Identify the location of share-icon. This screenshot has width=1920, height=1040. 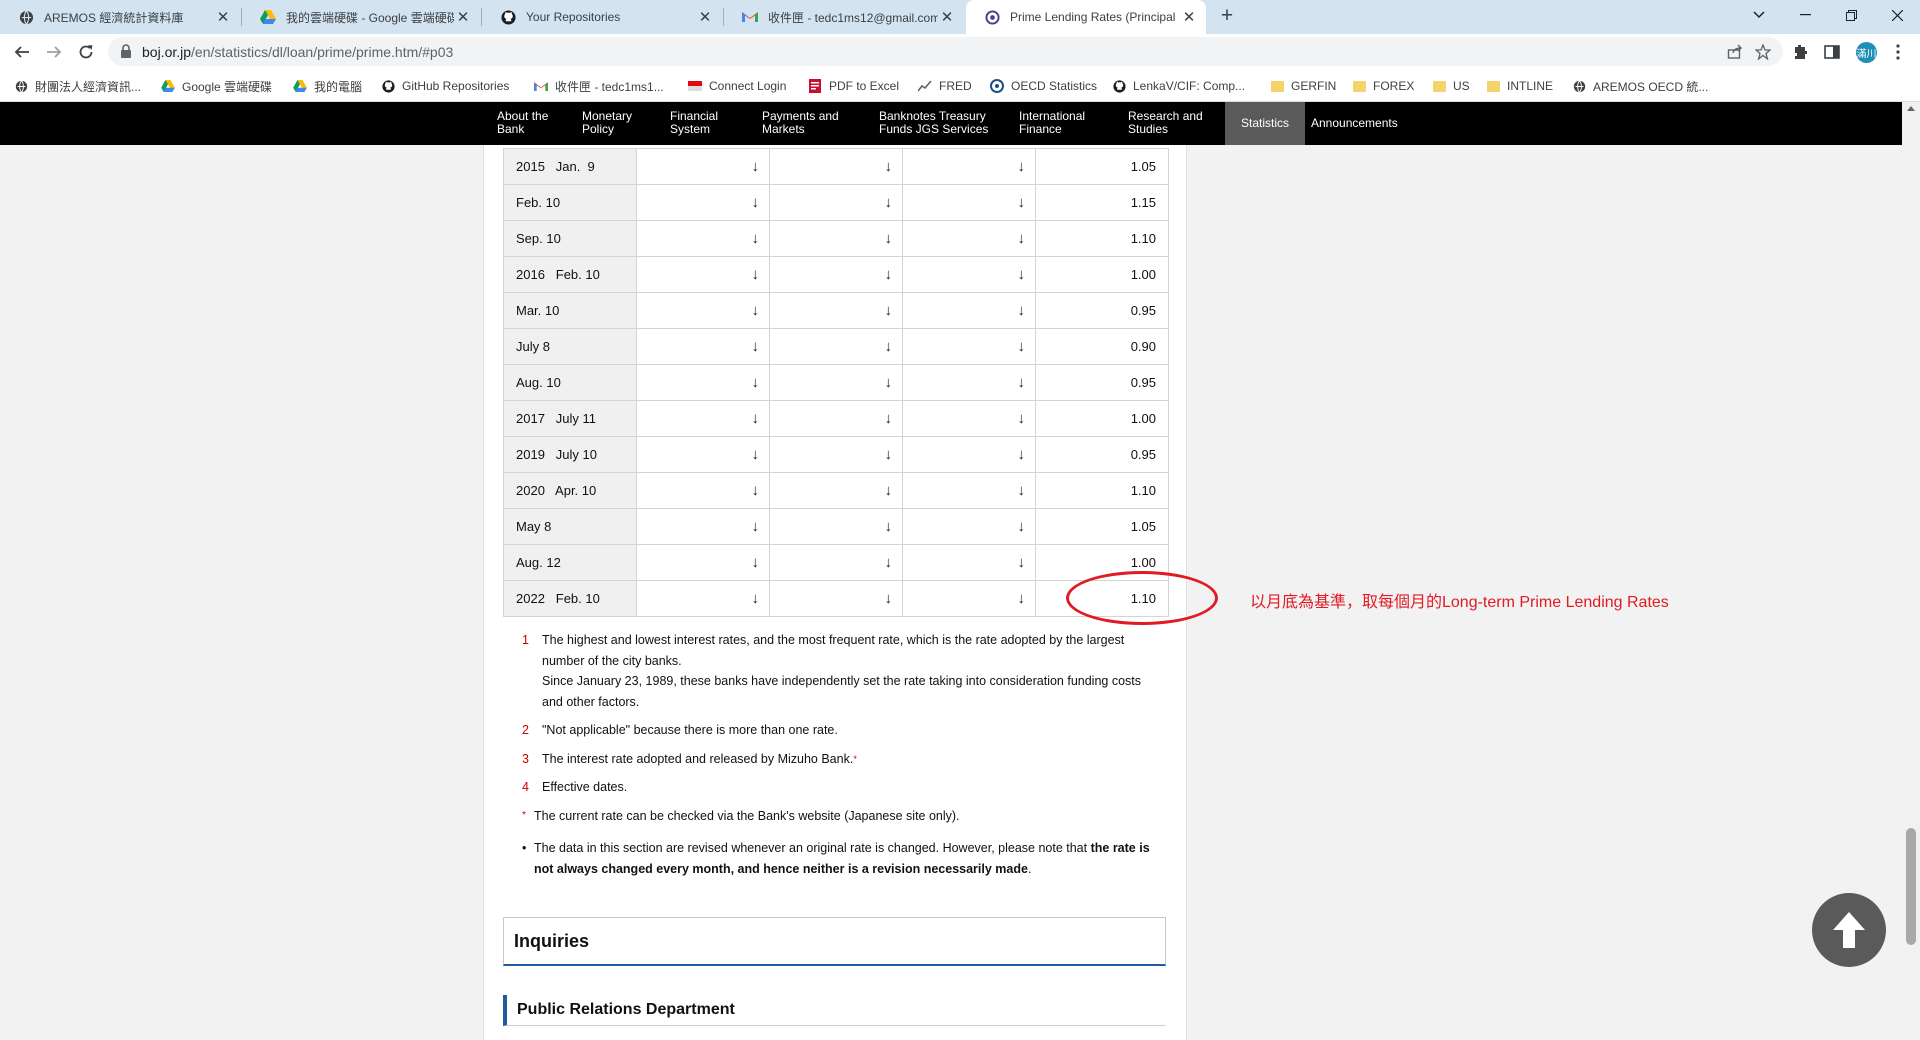
(1735, 52).